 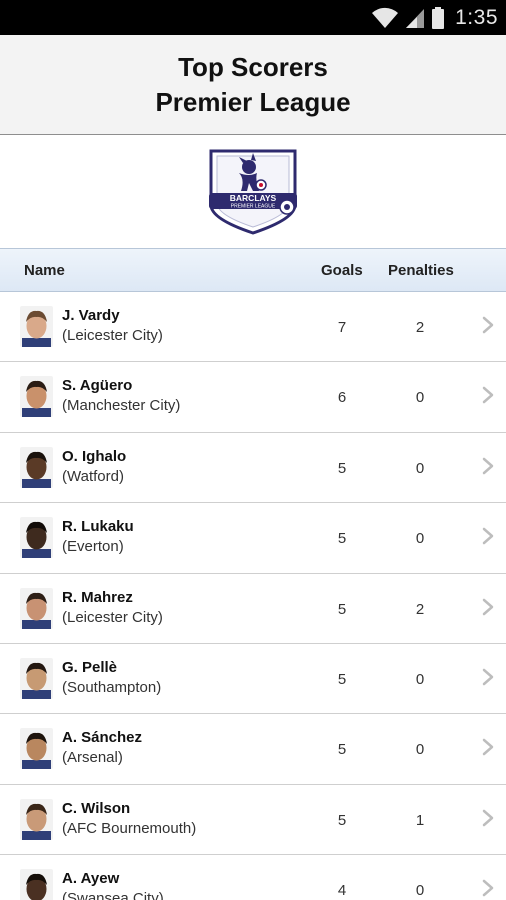 What do you see at coordinates (253, 206) in the screenshot?
I see `logo-text-sub: PREMIER LEAGUE` at bounding box center [253, 206].